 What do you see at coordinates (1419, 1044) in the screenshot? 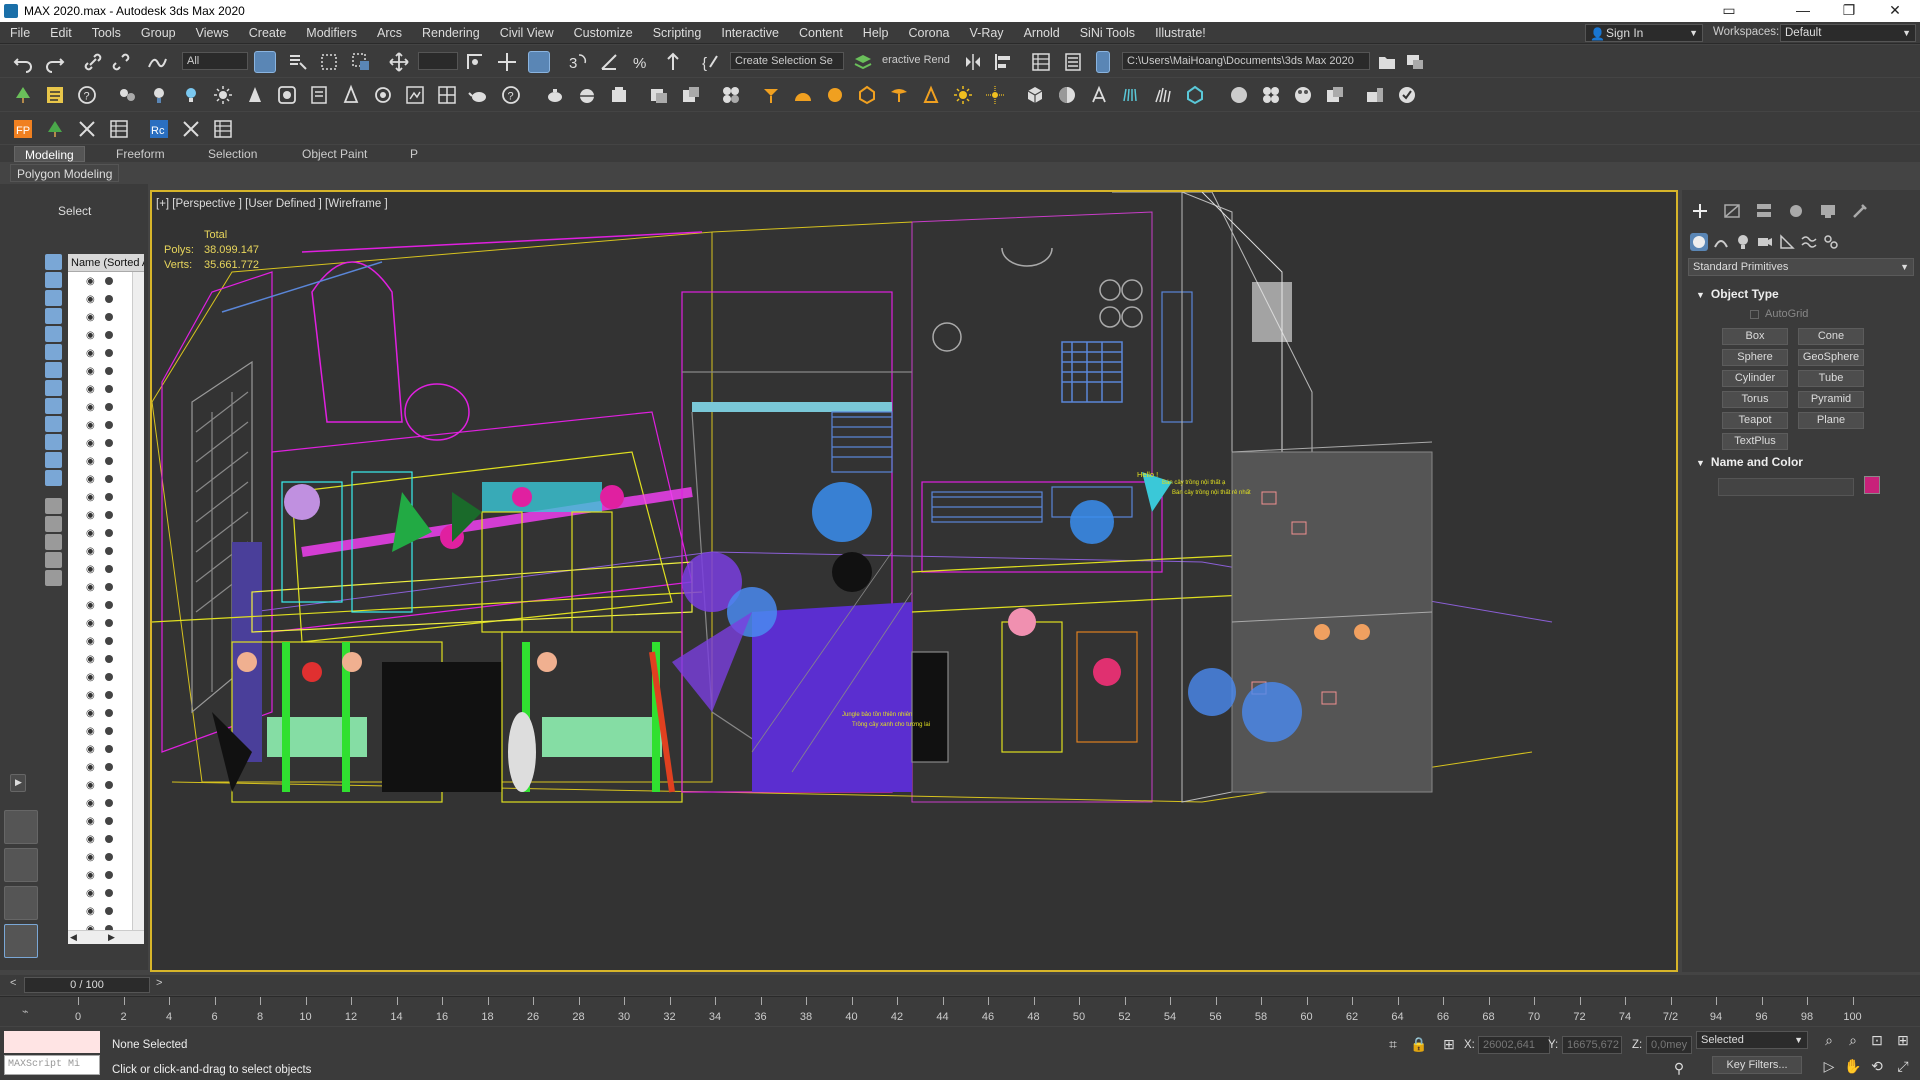
I see `lock-selection-icon: 🔒` at bounding box center [1419, 1044].